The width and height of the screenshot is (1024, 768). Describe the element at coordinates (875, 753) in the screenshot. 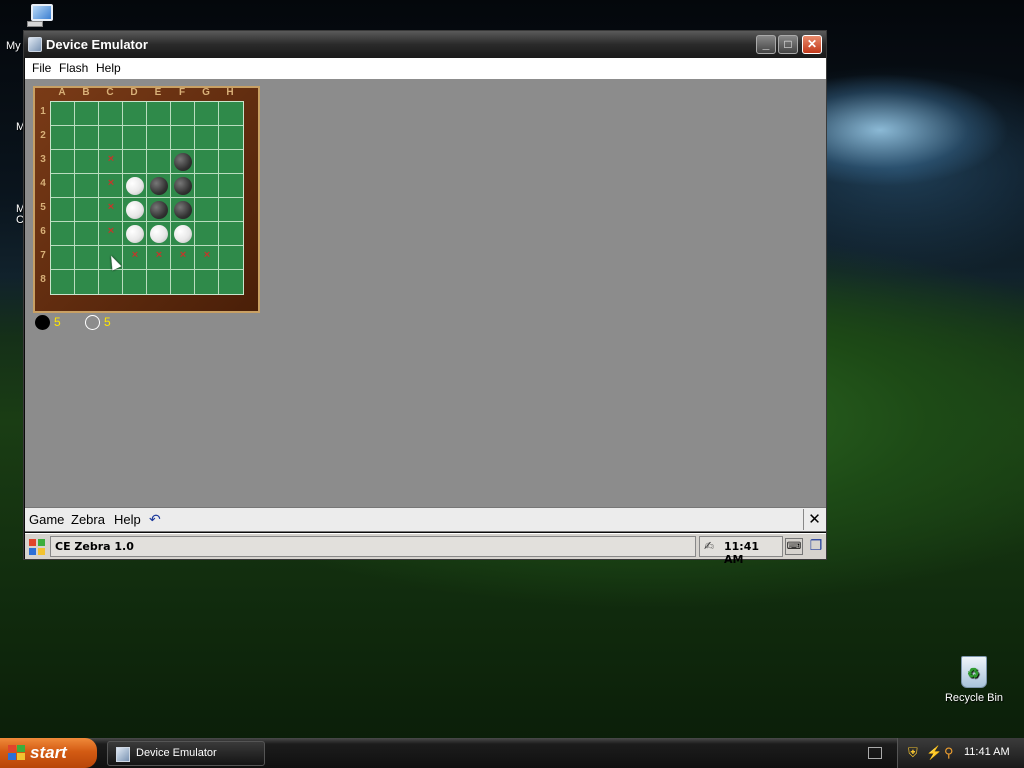

I see `language-bar-icon` at that location.